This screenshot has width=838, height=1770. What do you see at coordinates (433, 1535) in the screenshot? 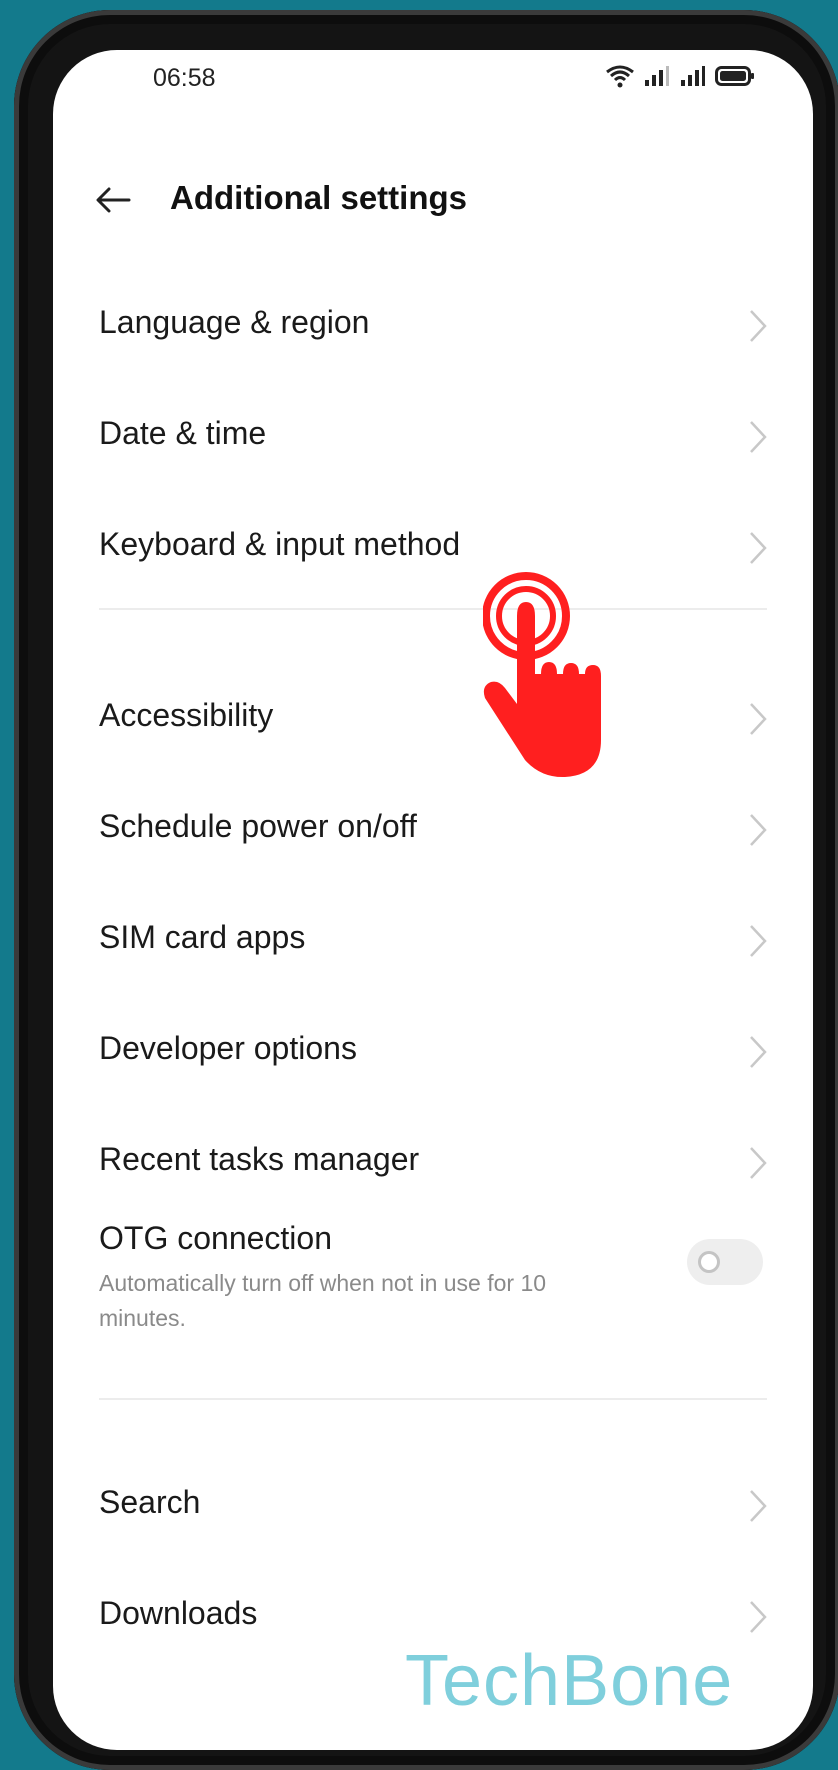
I see `setting-search: Search` at bounding box center [433, 1535].